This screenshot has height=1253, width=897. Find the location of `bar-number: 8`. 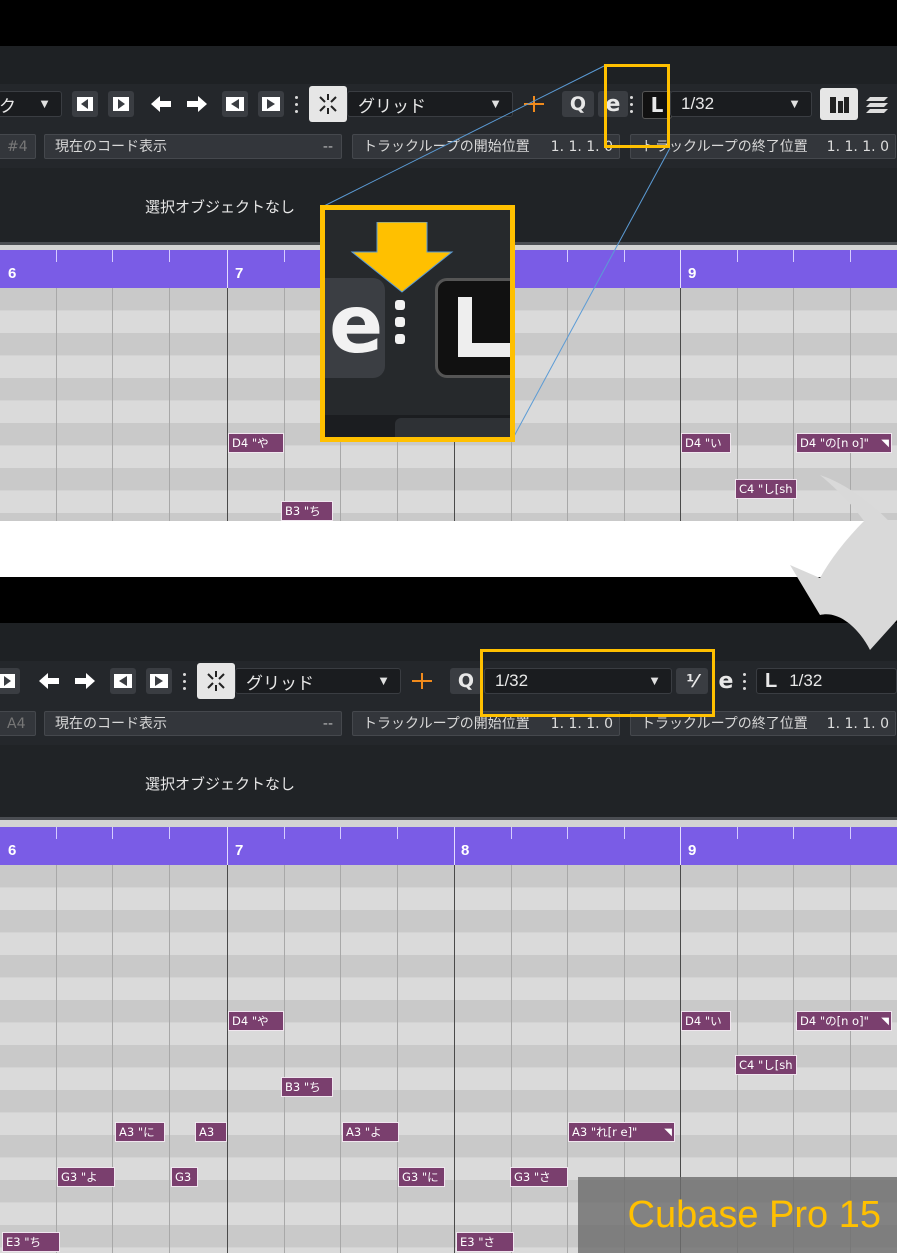

bar-number: 8 is located at coordinates (465, 850).